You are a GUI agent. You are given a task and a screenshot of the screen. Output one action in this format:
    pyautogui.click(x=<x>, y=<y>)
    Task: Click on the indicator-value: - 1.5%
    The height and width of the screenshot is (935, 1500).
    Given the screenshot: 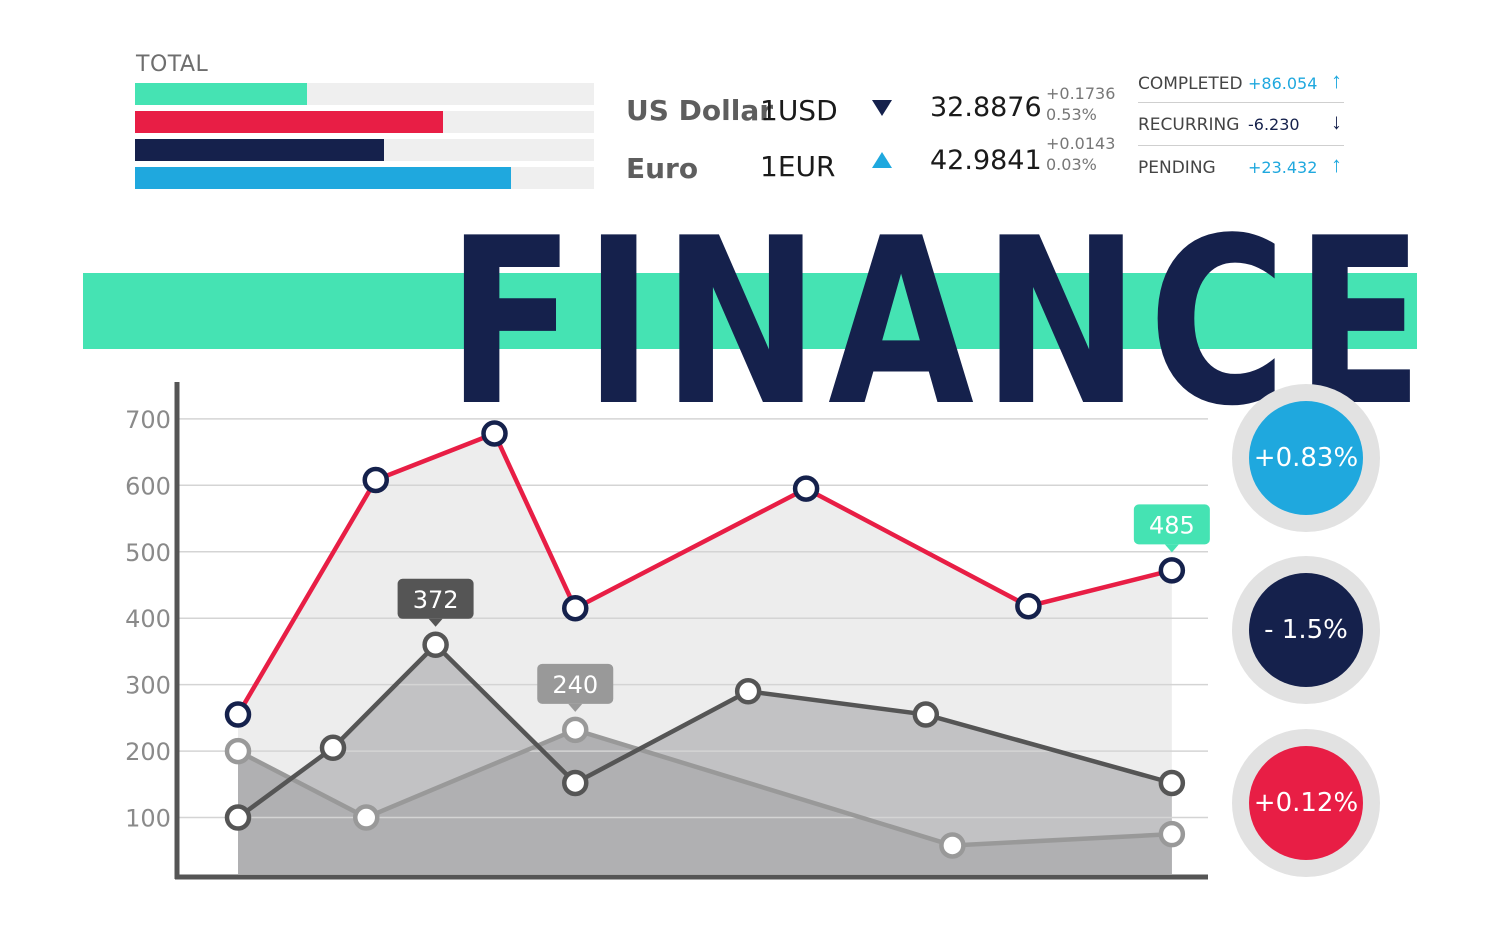 What is the action you would take?
    pyautogui.click(x=1306, y=630)
    